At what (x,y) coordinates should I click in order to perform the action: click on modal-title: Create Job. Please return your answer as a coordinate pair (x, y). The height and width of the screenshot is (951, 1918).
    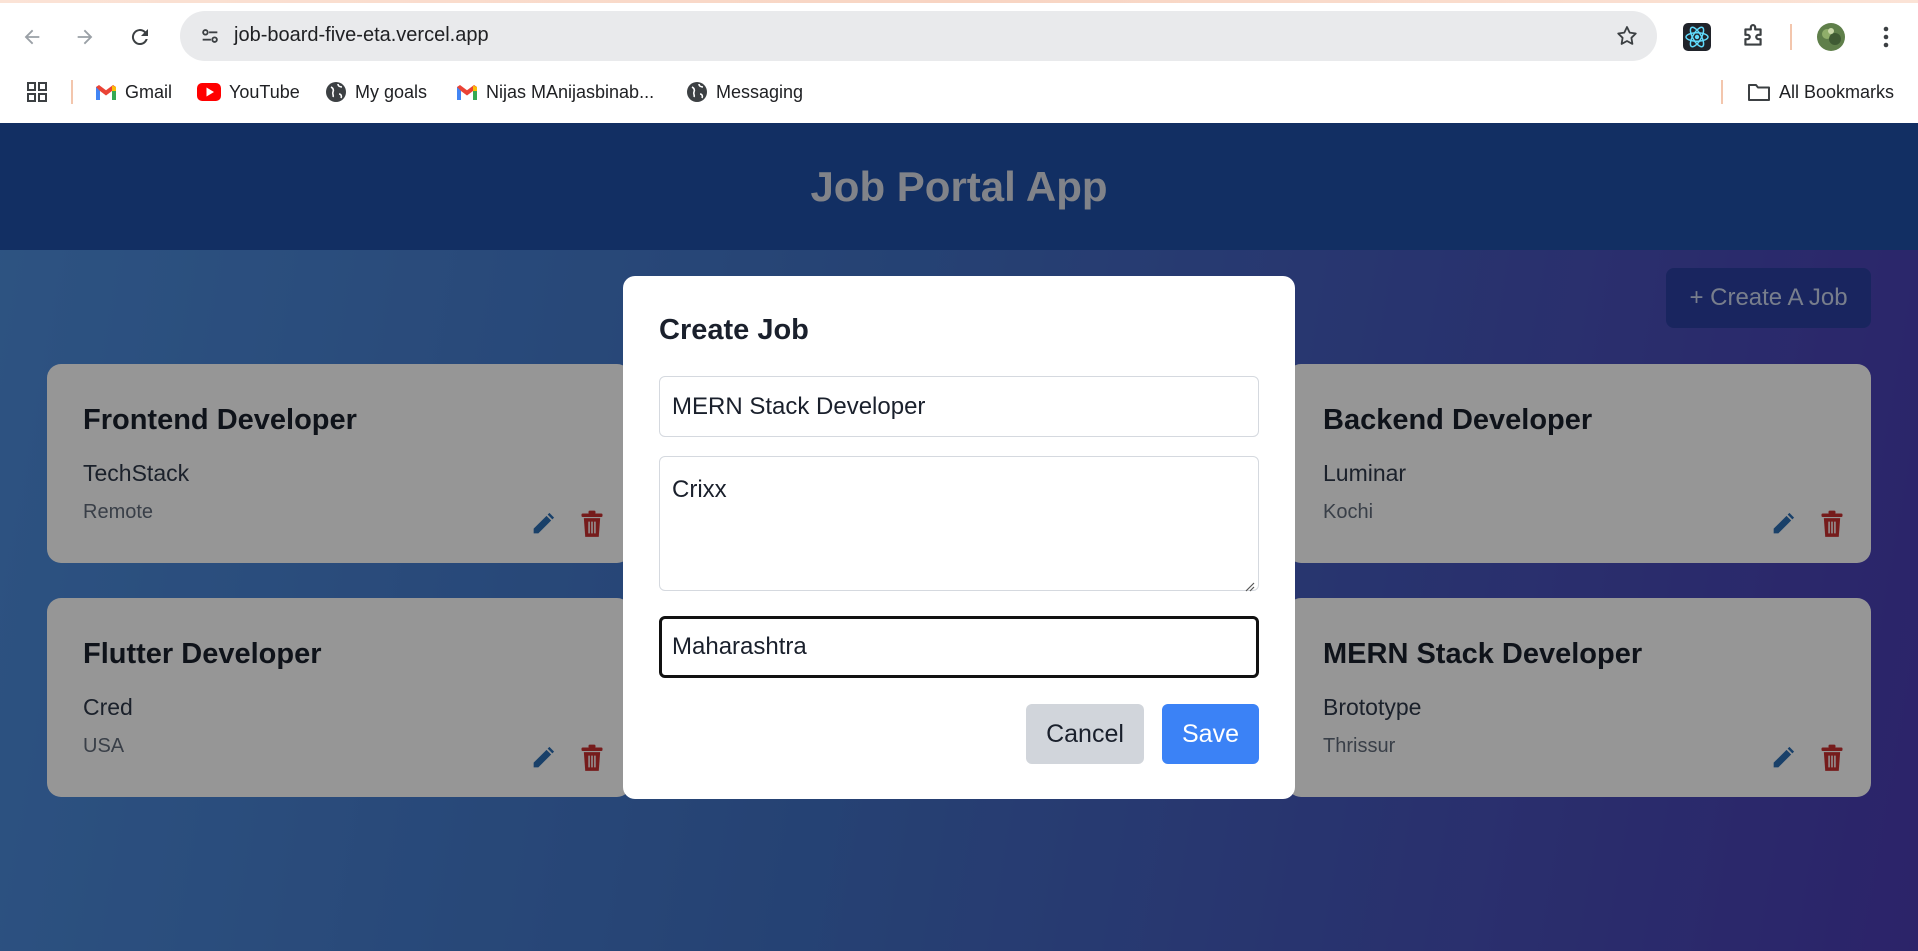
    Looking at the image, I should click on (734, 330).